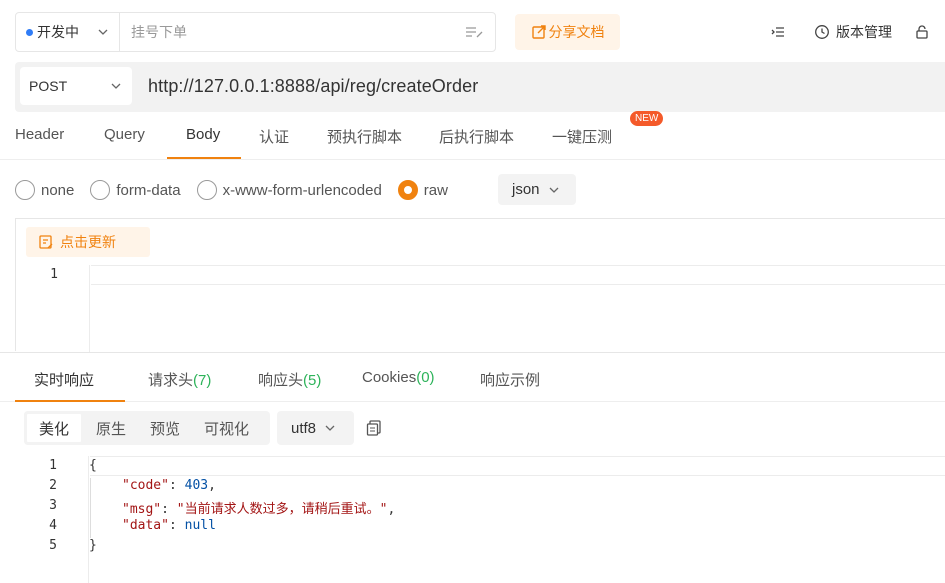  I want to click on view-visualize-button: 可视化, so click(226, 428).